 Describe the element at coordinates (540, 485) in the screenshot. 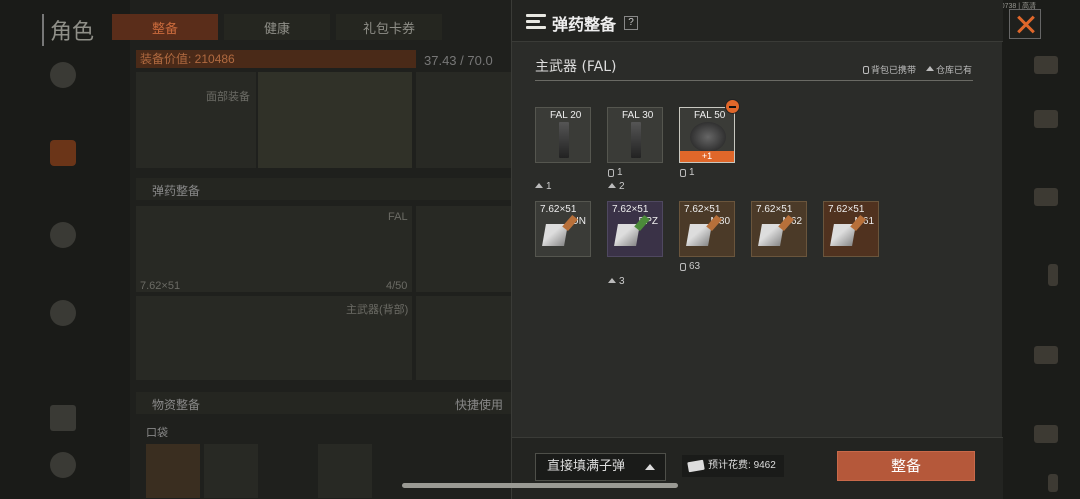

I see `home-indicator` at that location.